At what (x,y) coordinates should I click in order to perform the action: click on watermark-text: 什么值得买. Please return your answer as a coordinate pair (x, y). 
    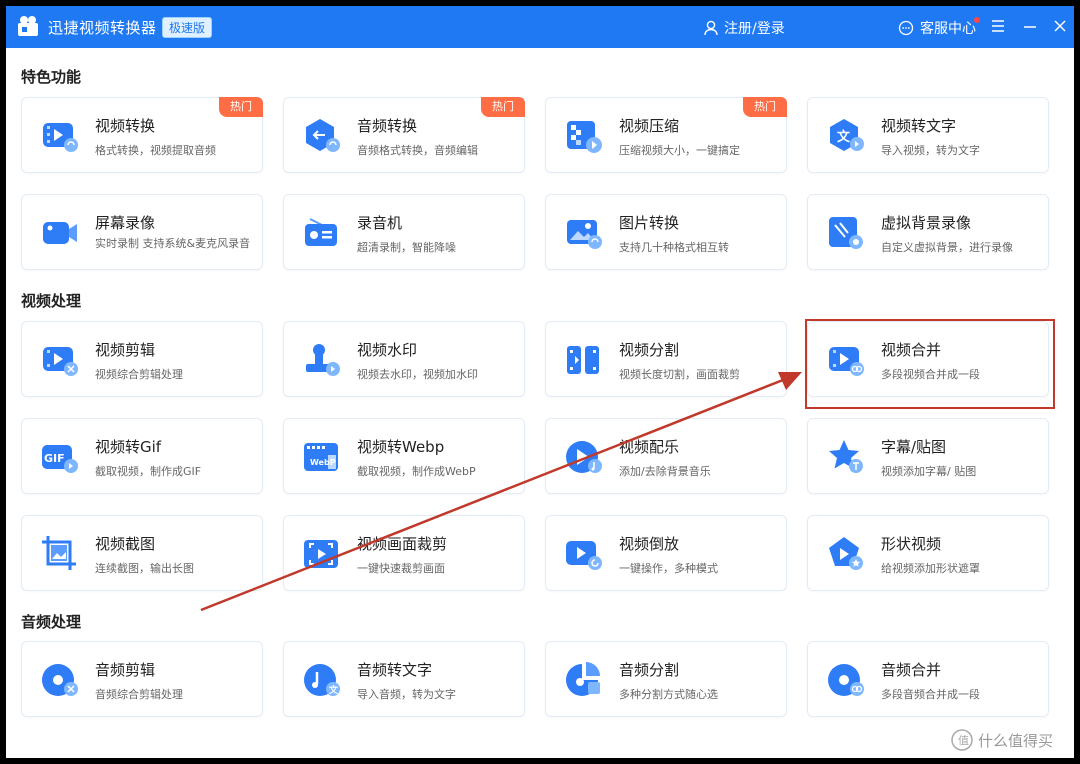
    Looking at the image, I should click on (1016, 740).